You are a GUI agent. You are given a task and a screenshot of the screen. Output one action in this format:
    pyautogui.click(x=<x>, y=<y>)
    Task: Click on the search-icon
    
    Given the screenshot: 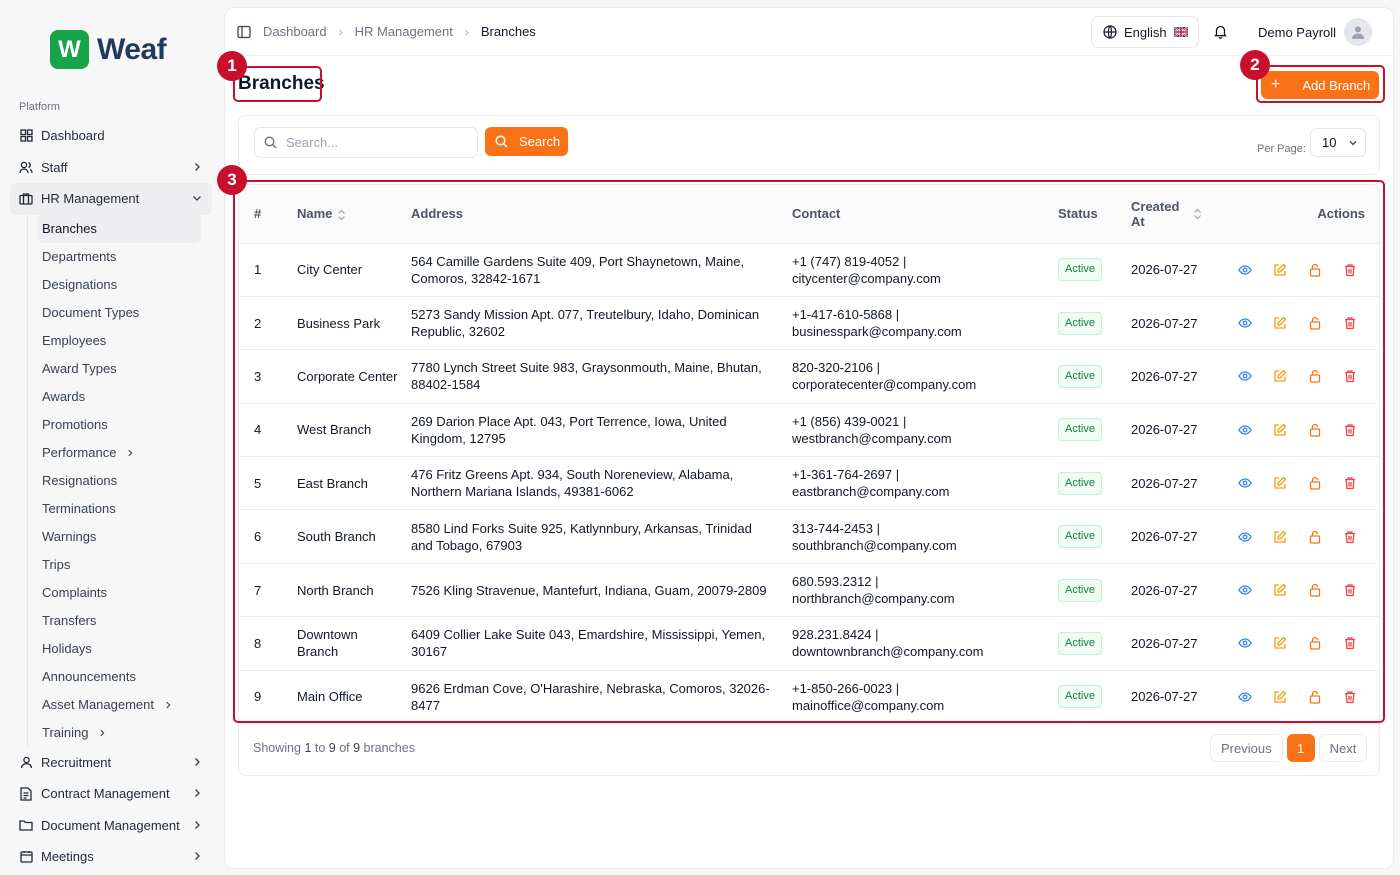 What is the action you would take?
    pyautogui.click(x=270, y=142)
    